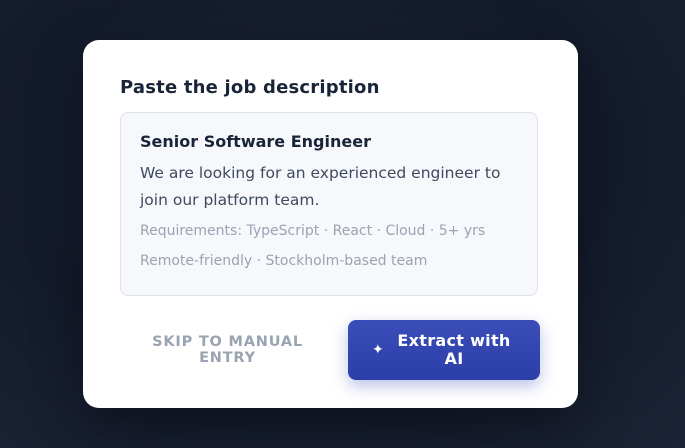  Describe the element at coordinates (454, 349) in the screenshot. I see `extract-button-label: Extract with AI` at that location.